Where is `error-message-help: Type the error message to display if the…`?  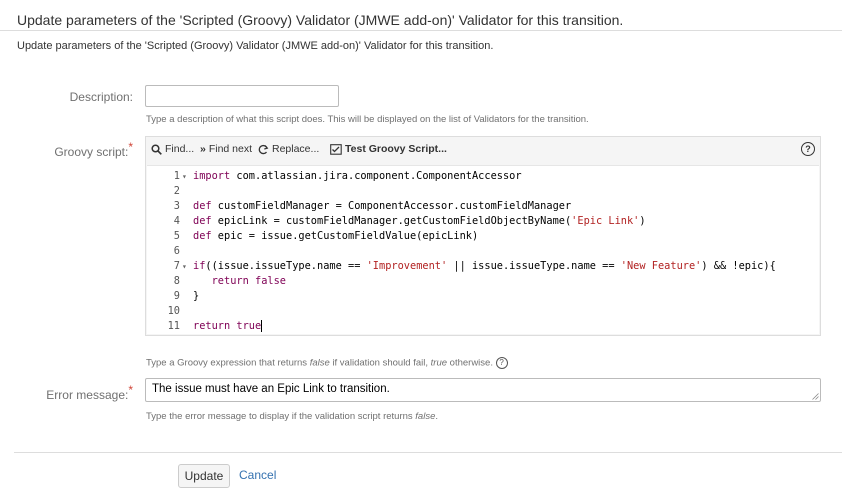 error-message-help: Type the error message to display if the… is located at coordinates (292, 416).